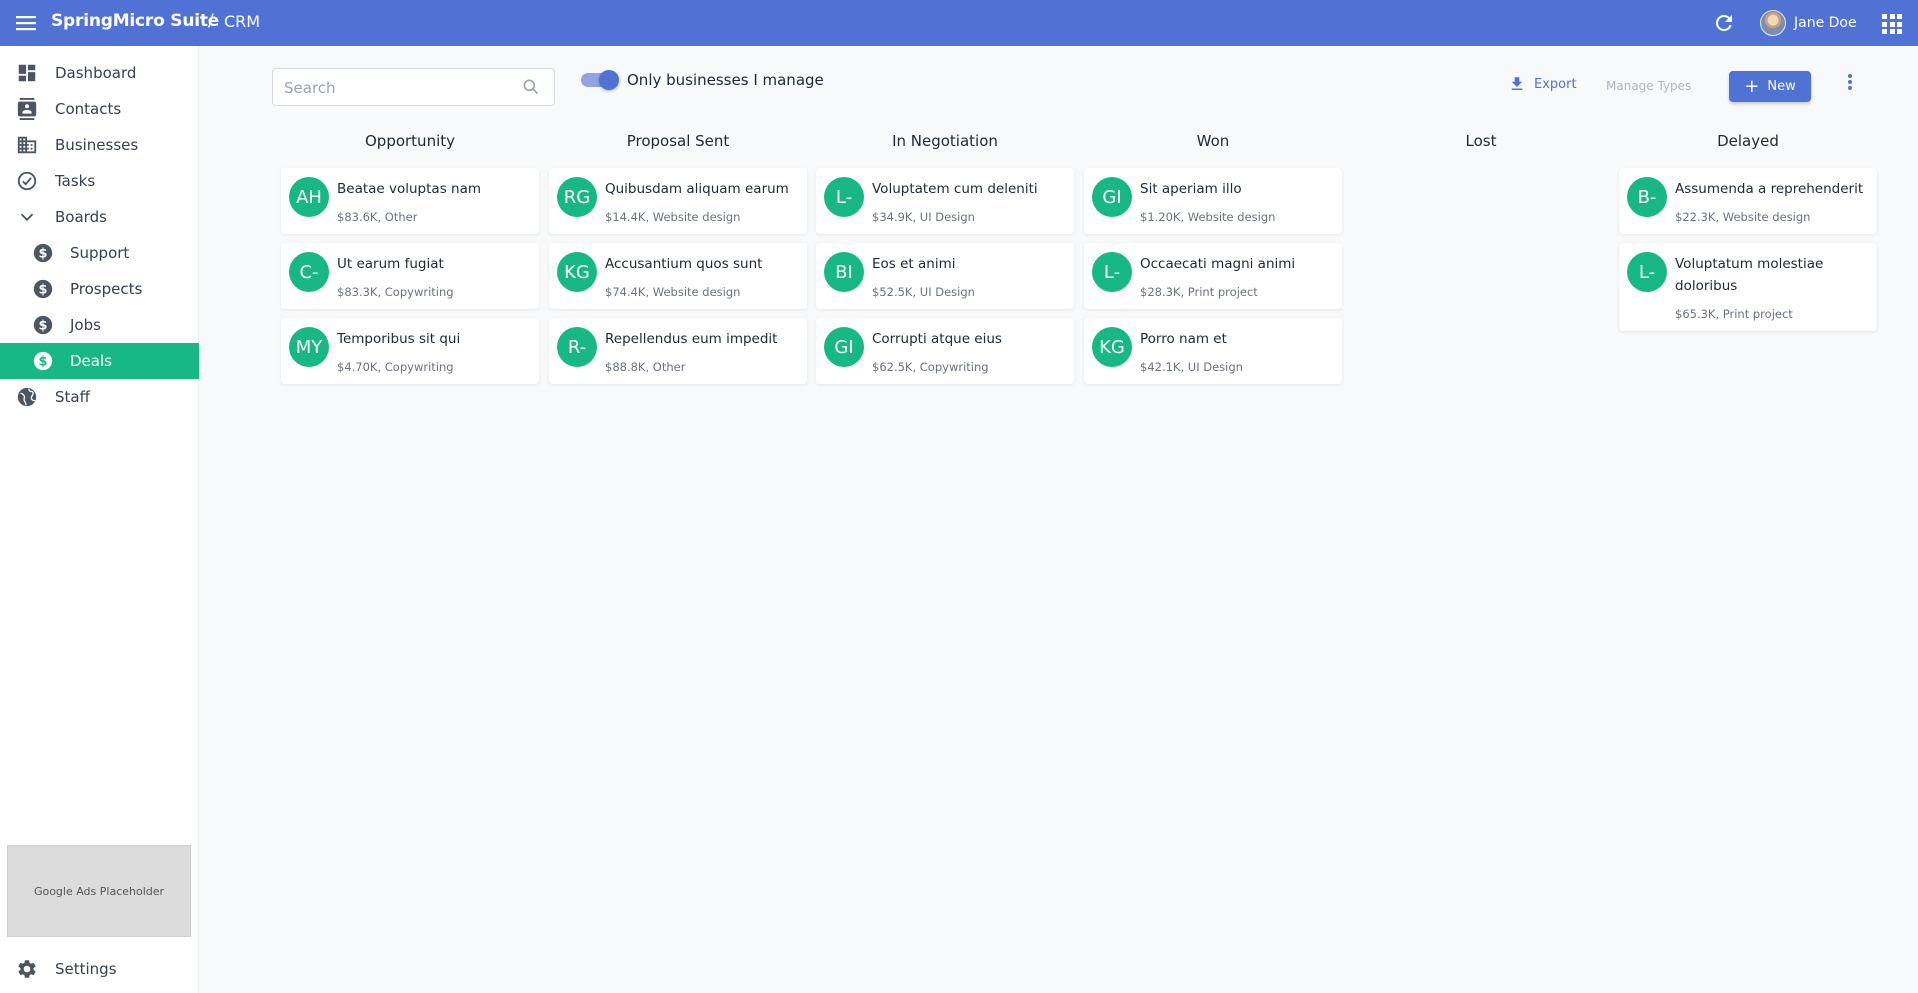  I want to click on column-title: Delayed, so click(1748, 141).